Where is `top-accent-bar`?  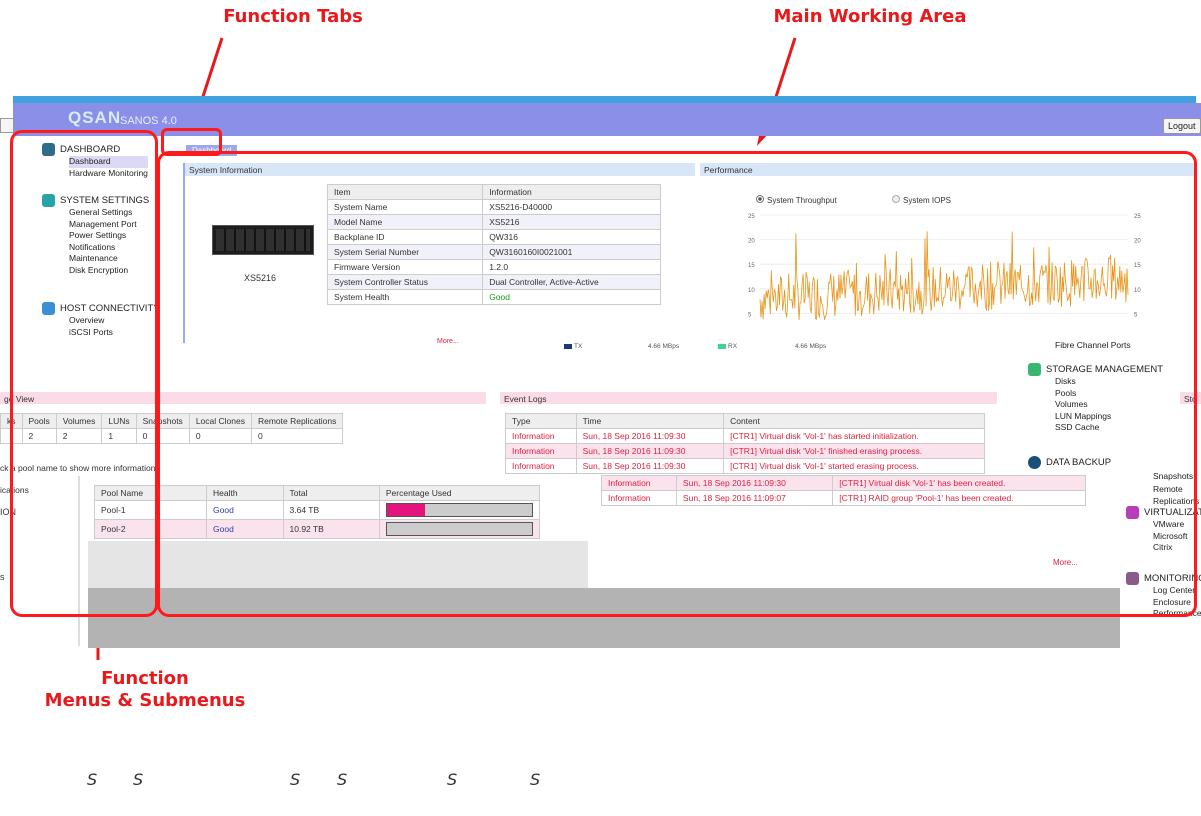 top-accent-bar is located at coordinates (604, 99).